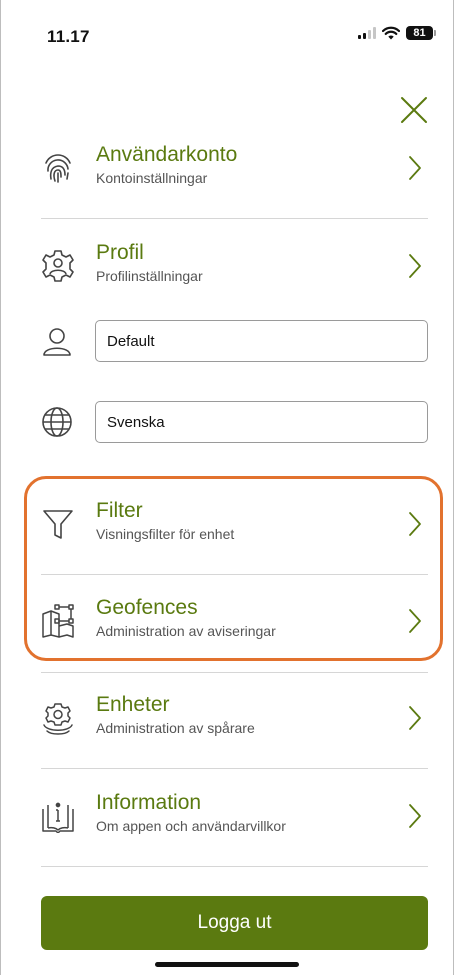 Image resolution: width=454 pixels, height=975 pixels. What do you see at coordinates (175, 728) in the screenshot?
I see `menu-item-subtitle: Administration av spårare` at bounding box center [175, 728].